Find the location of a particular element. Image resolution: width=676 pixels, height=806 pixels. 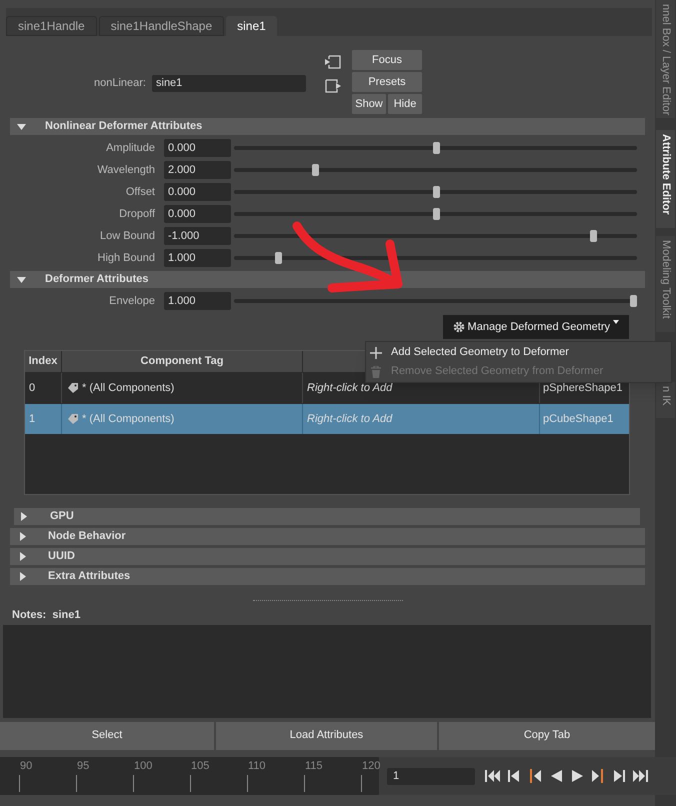

section-header: Deformer Attributes is located at coordinates (327, 279).